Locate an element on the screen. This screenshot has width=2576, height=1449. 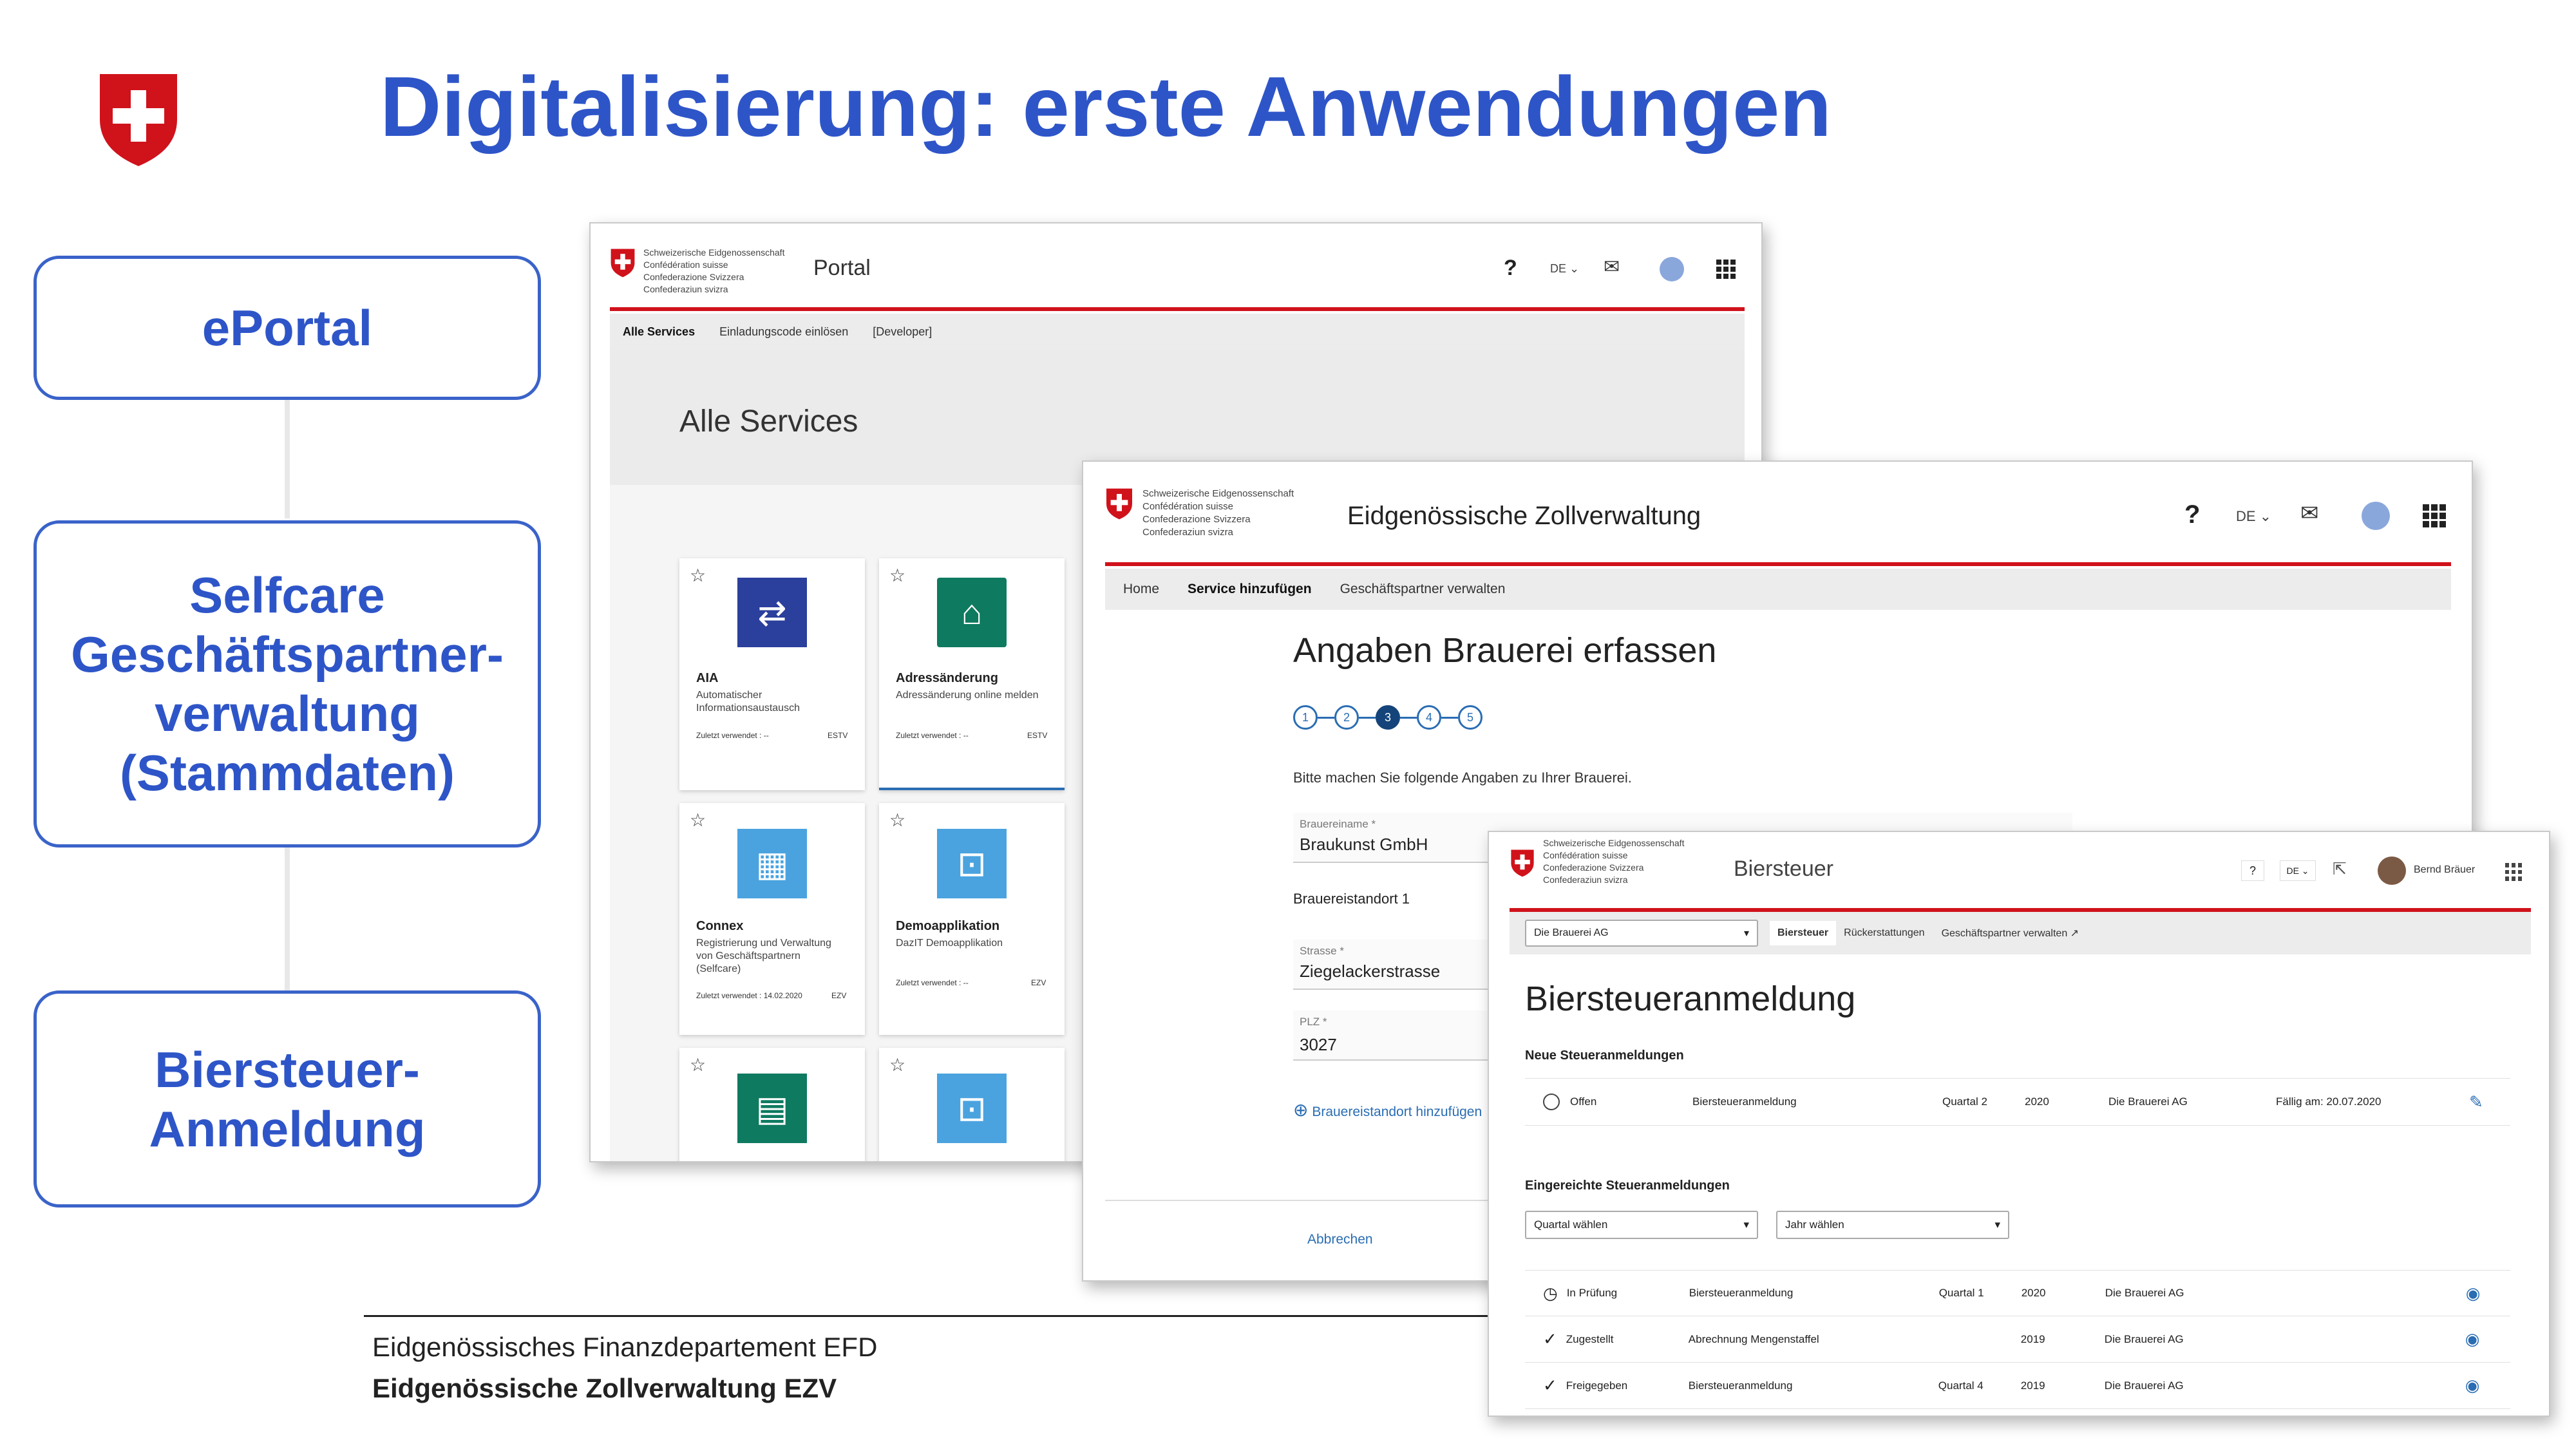
step-5: 5 is located at coordinates (1470, 717).